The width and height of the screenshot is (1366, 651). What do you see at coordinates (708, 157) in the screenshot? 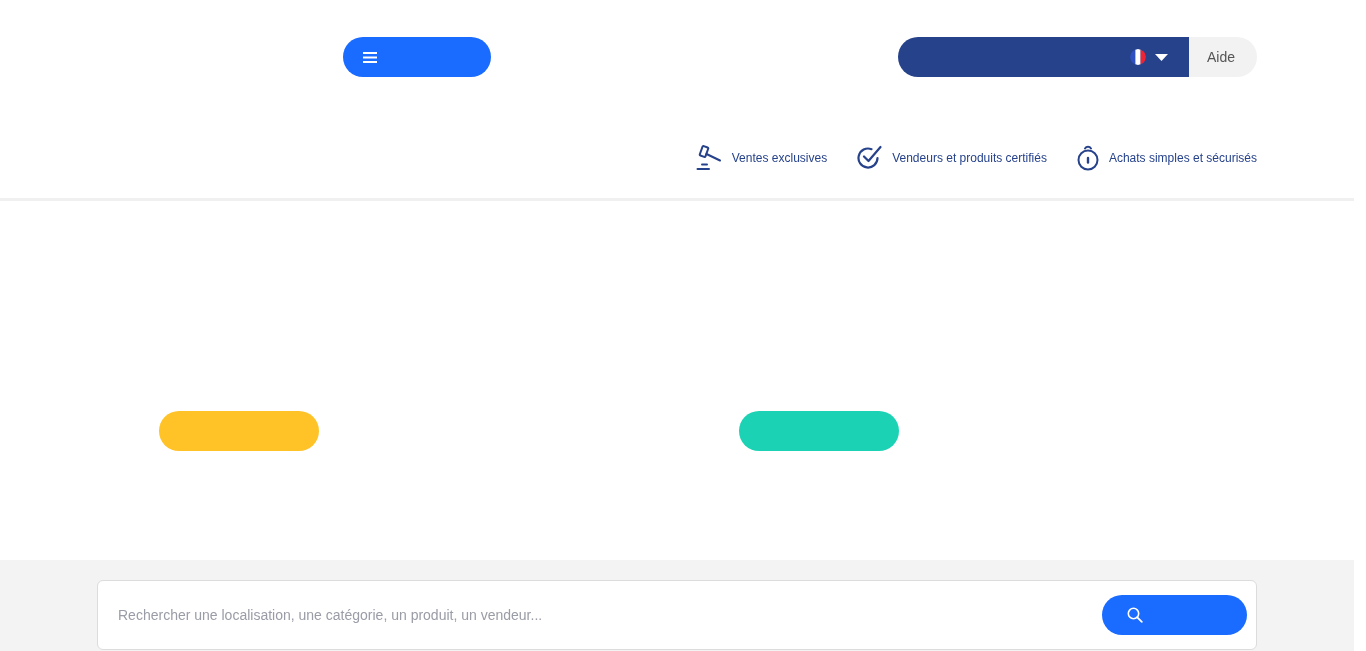
I see `gavel-icon` at bounding box center [708, 157].